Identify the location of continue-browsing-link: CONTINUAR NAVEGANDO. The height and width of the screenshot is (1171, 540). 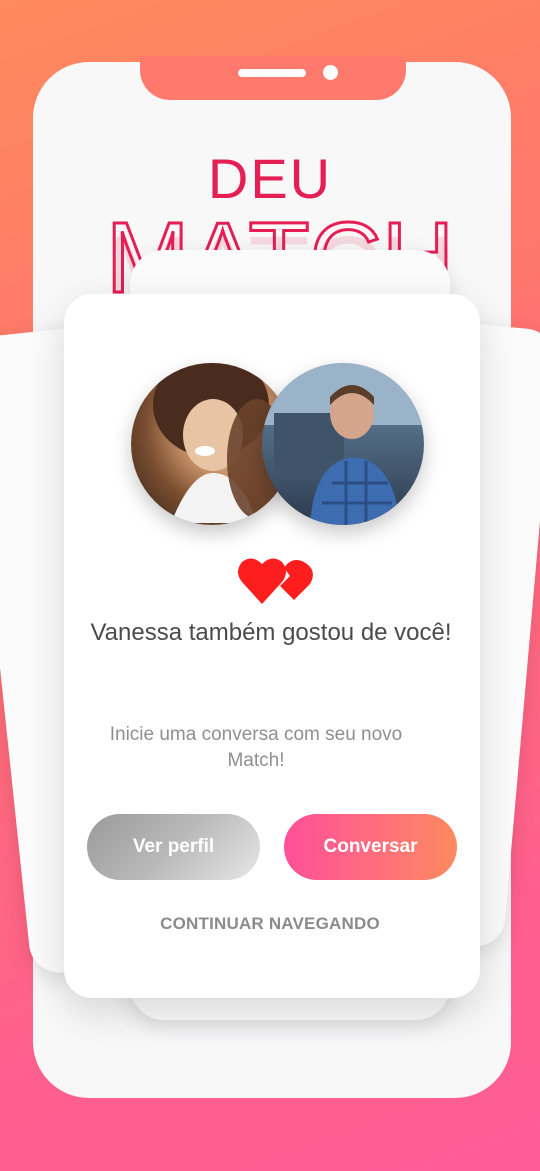
(270, 924).